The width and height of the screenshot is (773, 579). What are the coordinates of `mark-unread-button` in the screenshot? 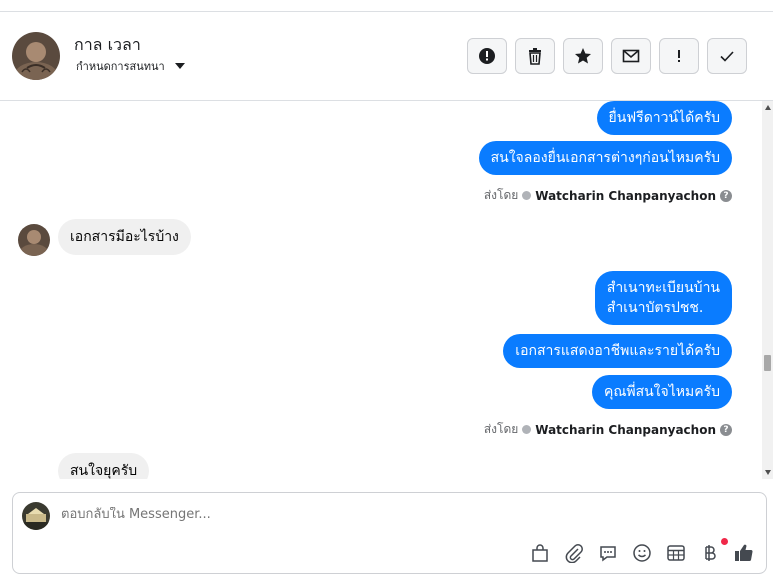 It's located at (631, 56).